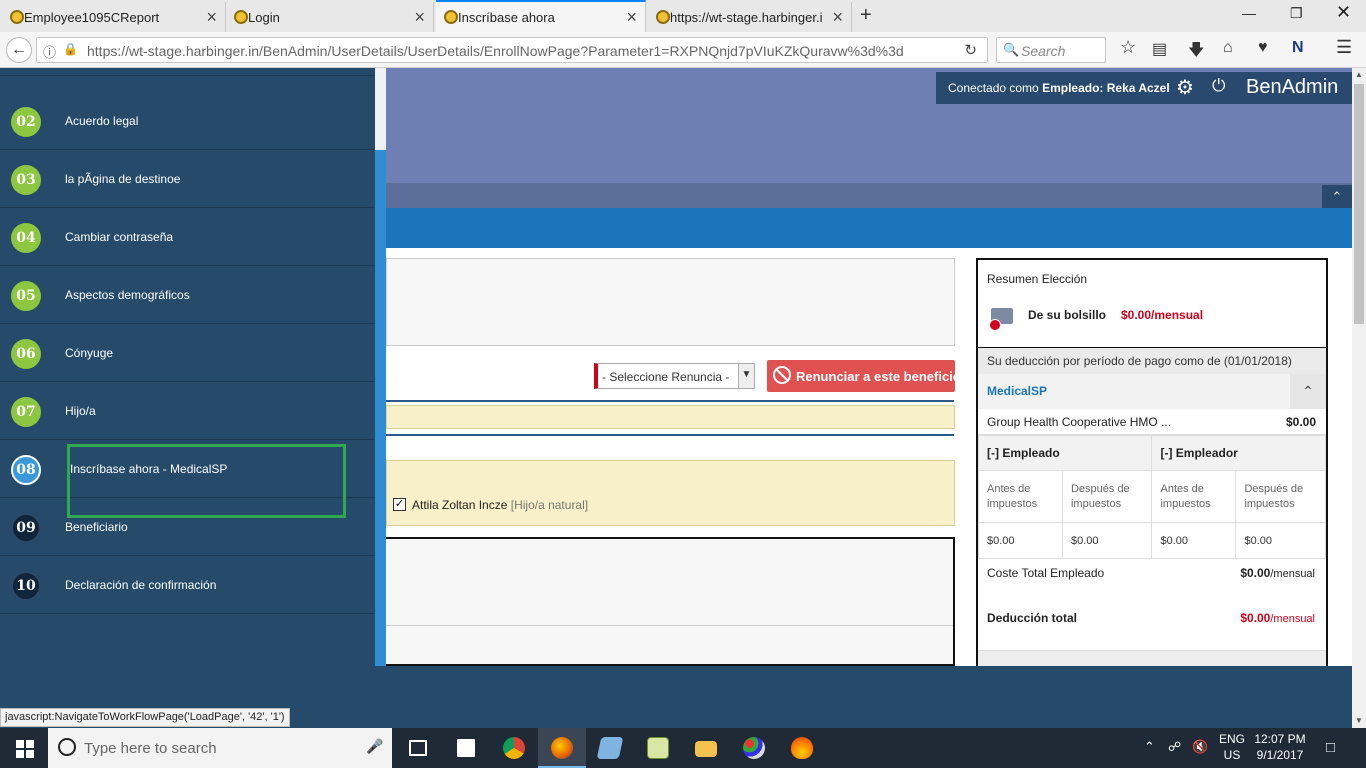  What do you see at coordinates (1280, 496) in the screenshot?
I see `table-subheader: Después de impuestos` at bounding box center [1280, 496].